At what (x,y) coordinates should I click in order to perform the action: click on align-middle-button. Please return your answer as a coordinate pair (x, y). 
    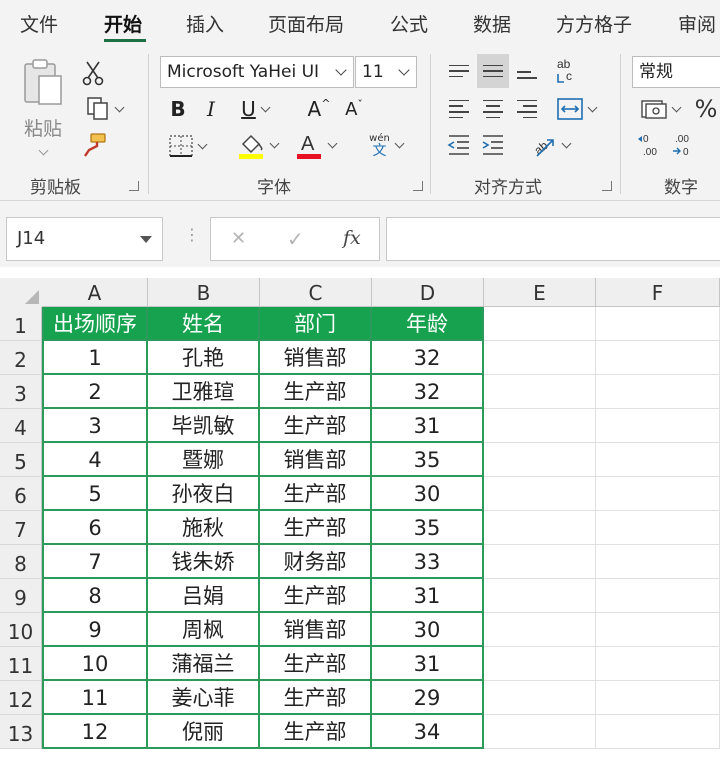
    Looking at the image, I should click on (493, 71).